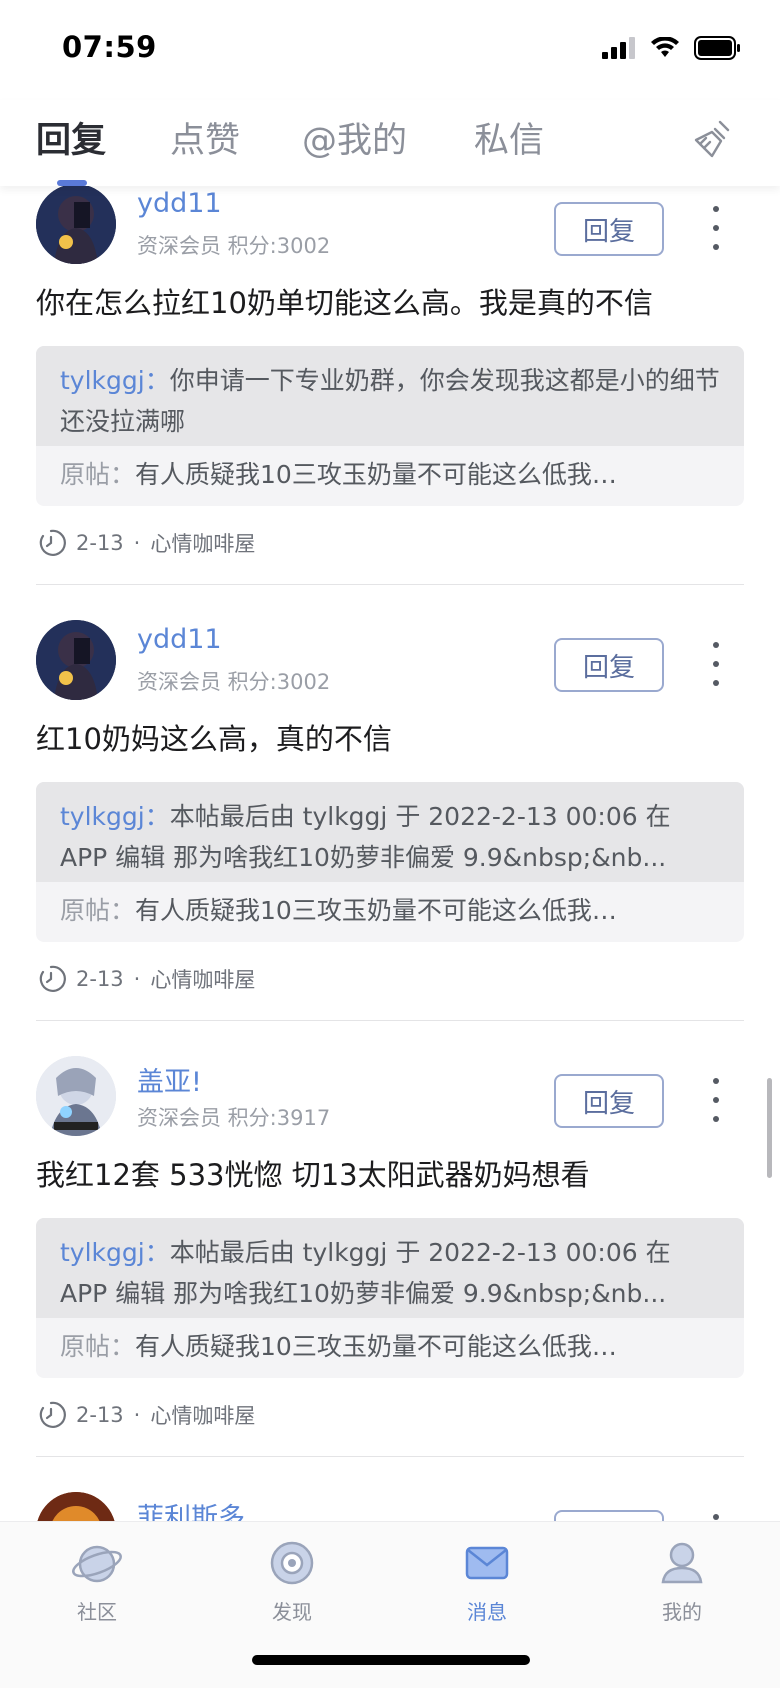 Image resolution: width=780 pixels, height=1688 pixels. I want to click on tab-mentions: @我的, so click(354, 137).